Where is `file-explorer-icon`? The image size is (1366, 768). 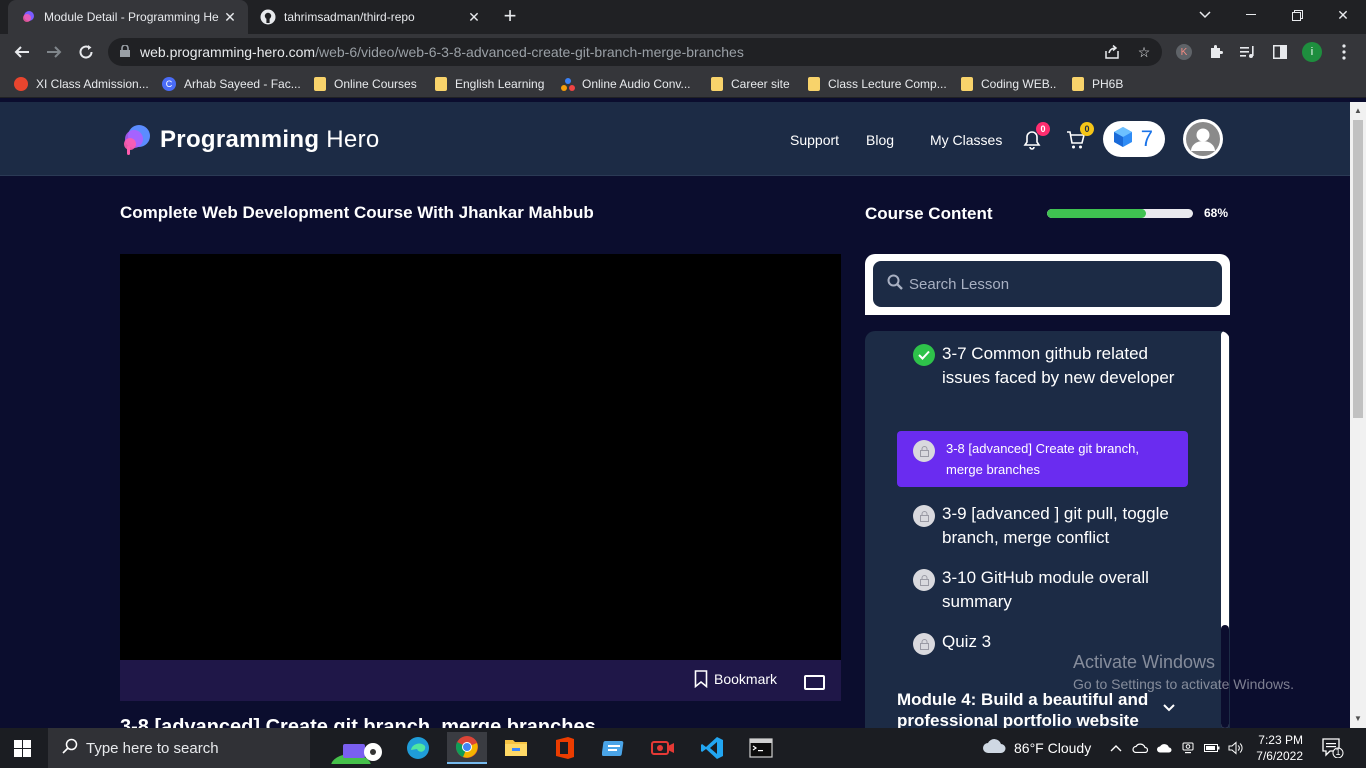
file-explorer-icon is located at coordinates (516, 748).